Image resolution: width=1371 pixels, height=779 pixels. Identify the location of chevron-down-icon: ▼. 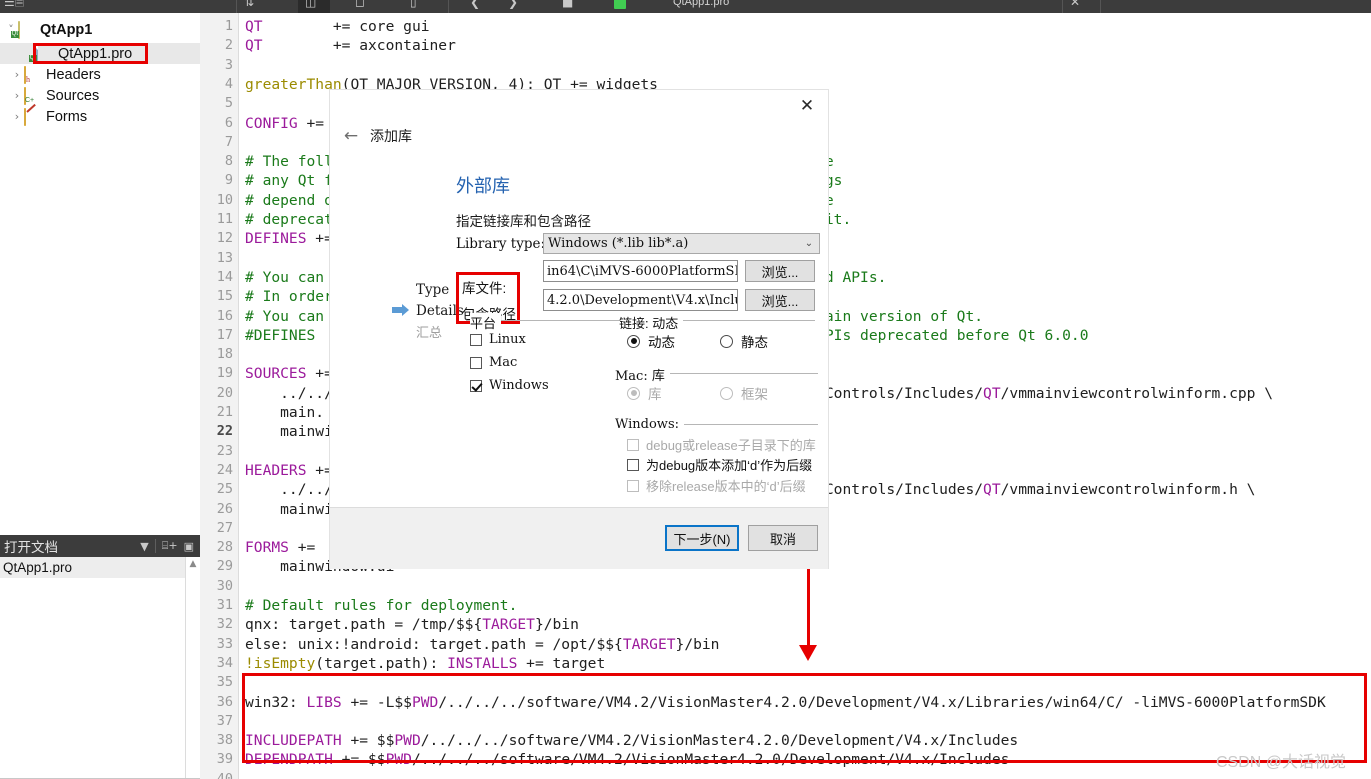
(144, 546).